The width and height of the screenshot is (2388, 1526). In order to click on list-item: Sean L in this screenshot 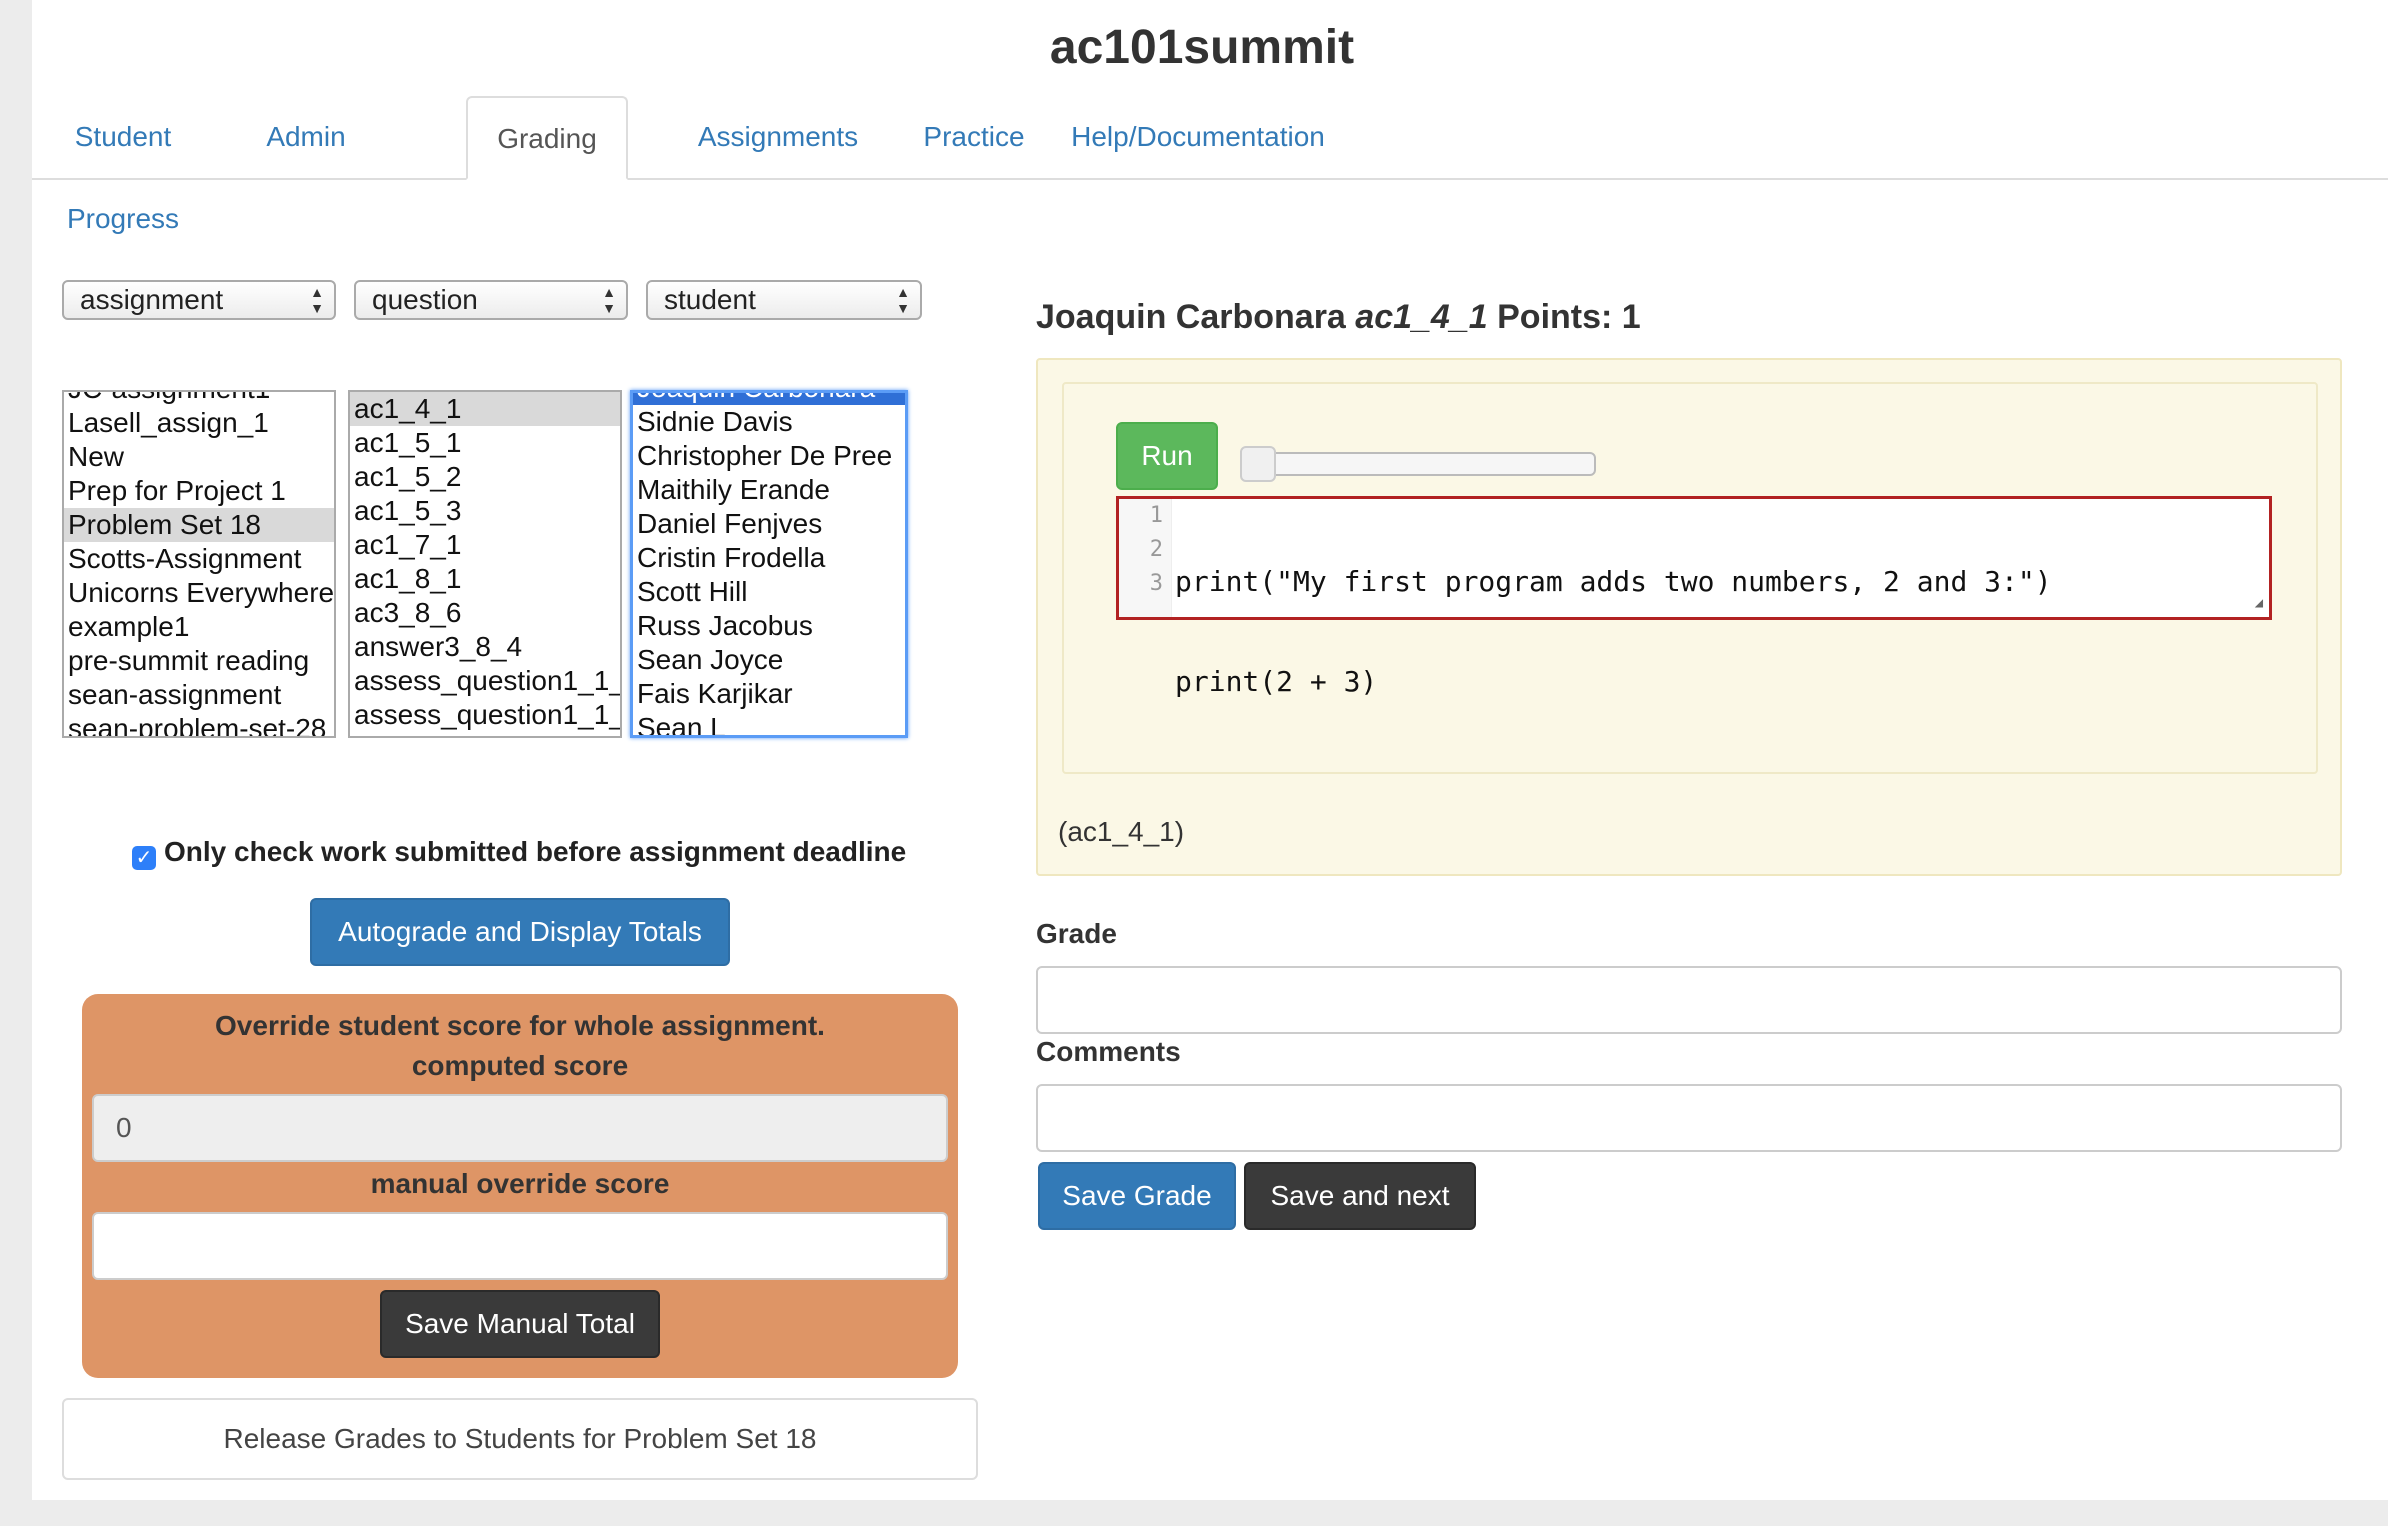, I will do `click(769, 723)`.